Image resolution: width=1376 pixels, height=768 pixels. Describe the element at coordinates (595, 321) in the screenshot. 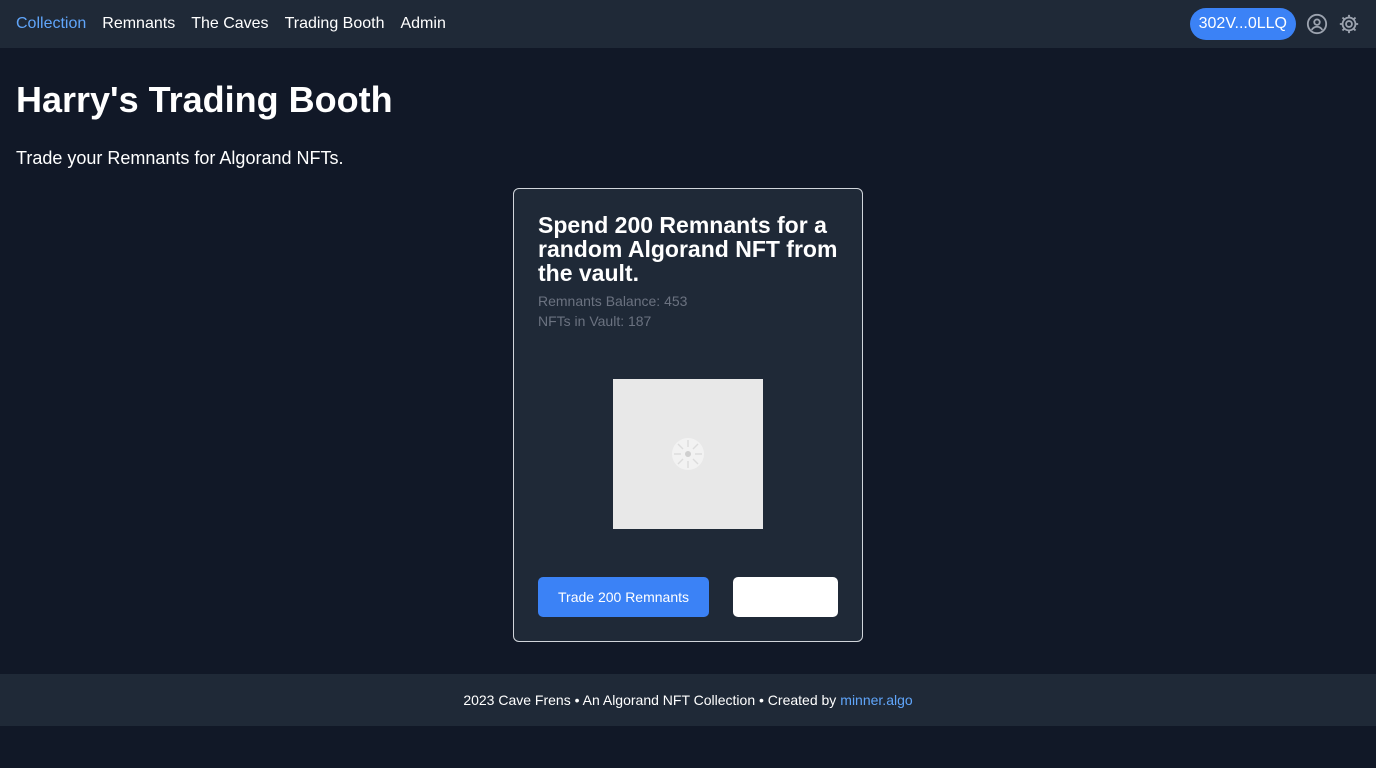

I see `vault-count: NFTs in Vault: 187` at that location.